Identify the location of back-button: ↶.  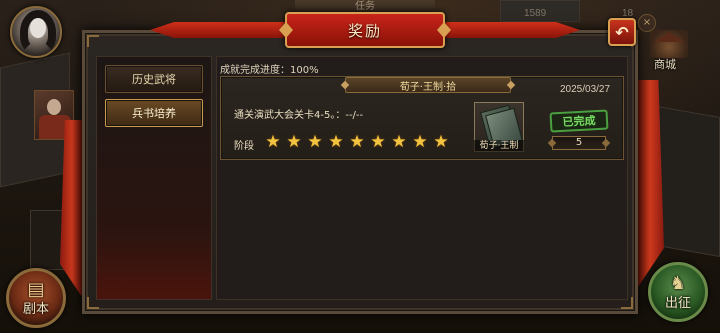
(622, 32).